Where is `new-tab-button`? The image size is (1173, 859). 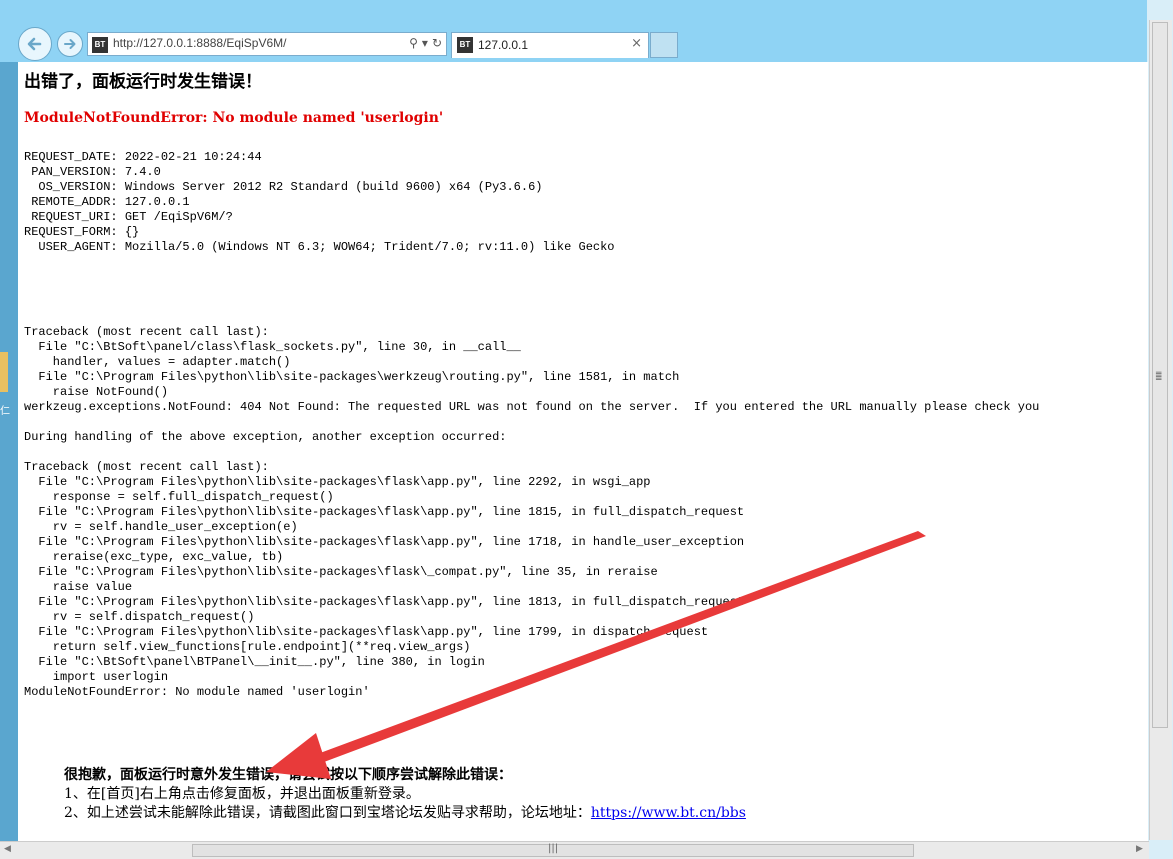
new-tab-button is located at coordinates (664, 45).